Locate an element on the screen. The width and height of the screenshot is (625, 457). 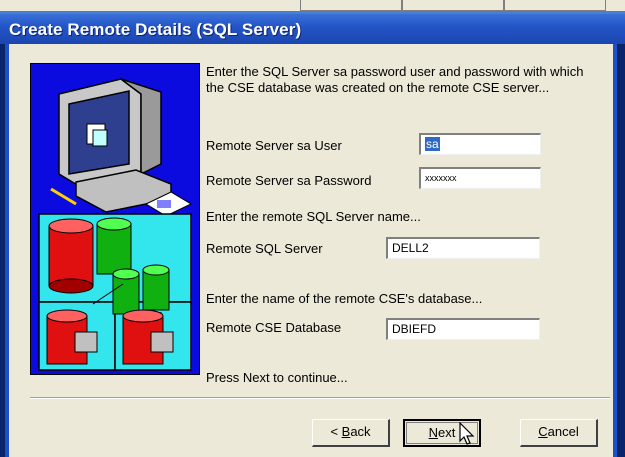
background-window-strip is located at coordinates (312, 7).